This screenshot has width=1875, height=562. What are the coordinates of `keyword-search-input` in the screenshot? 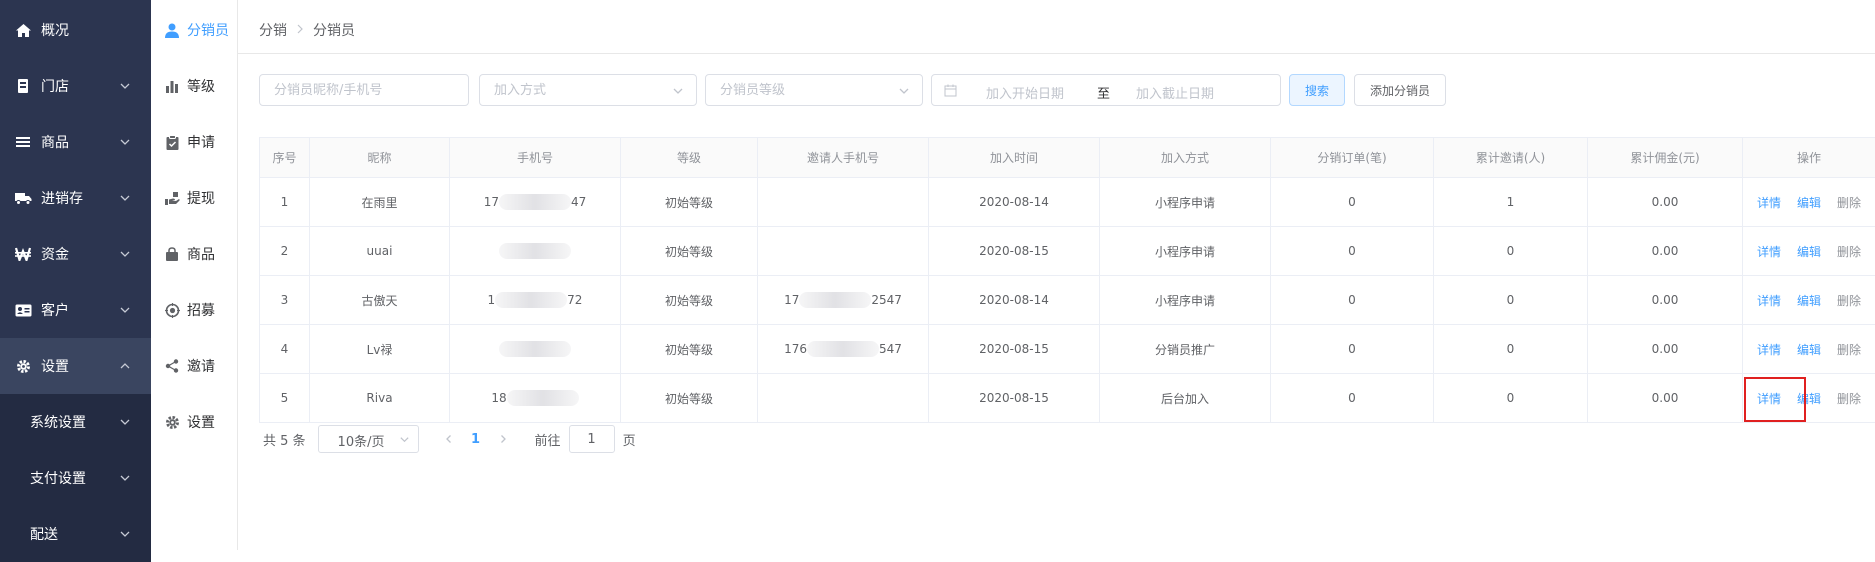 It's located at (364, 90).